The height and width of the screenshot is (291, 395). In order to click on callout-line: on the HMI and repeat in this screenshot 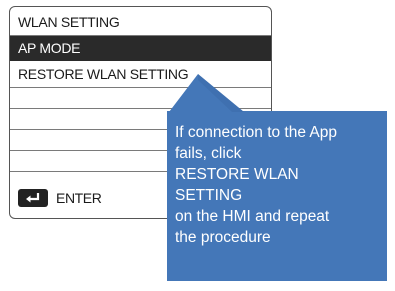, I will do `click(252, 216)`.